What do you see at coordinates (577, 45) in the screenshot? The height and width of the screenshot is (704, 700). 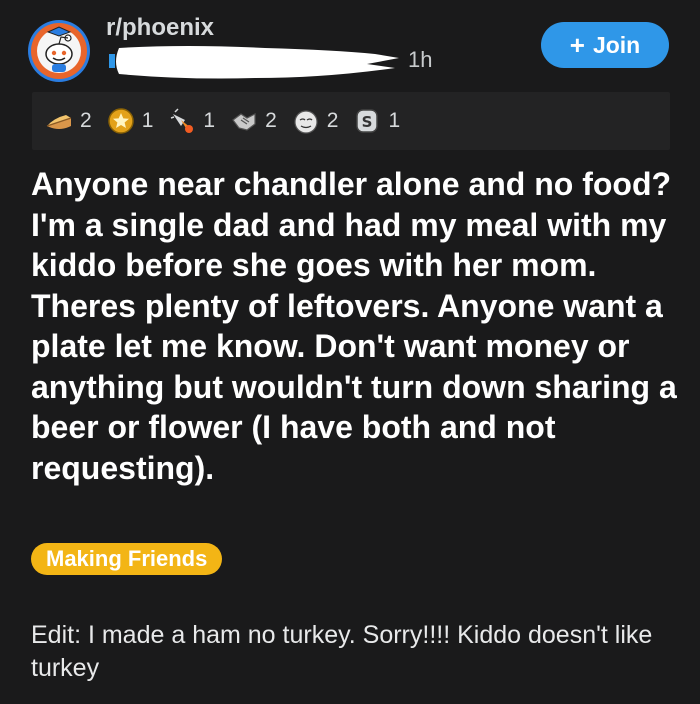 I see `plus-icon: +` at bounding box center [577, 45].